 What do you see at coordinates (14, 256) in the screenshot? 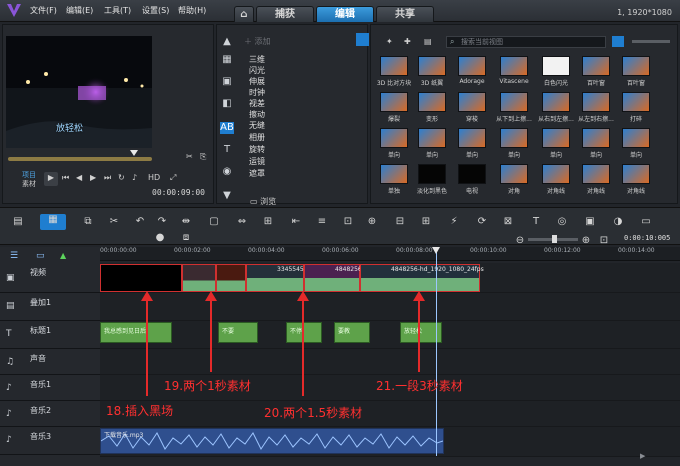
I see `show-all-tracks-icon: ☰` at bounding box center [14, 256].